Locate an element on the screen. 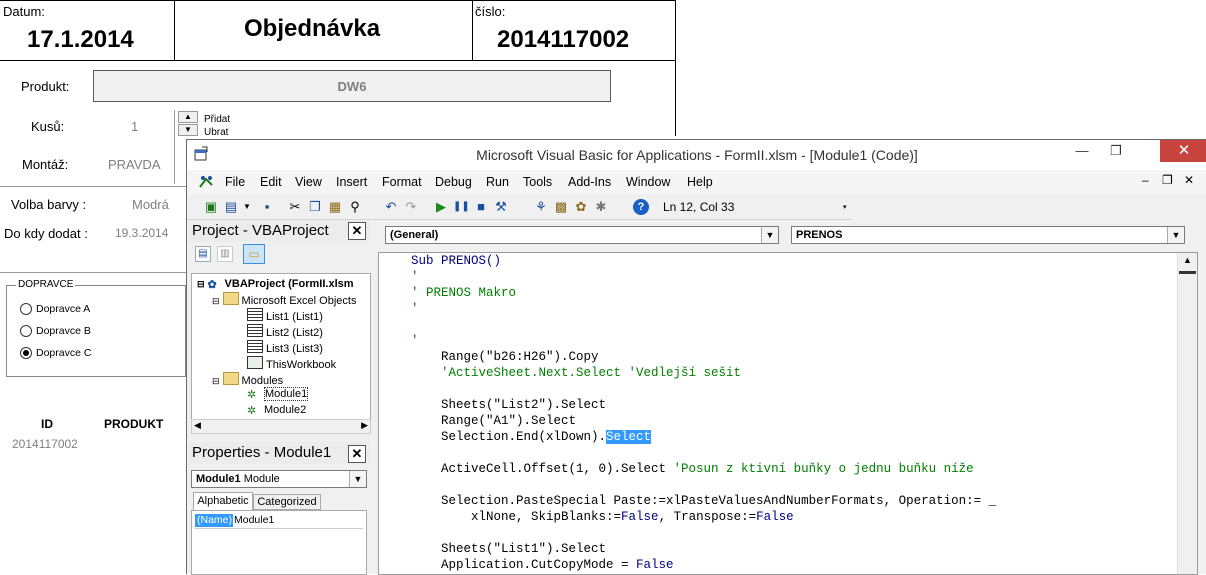  module-icon is located at coordinates (206, 182).